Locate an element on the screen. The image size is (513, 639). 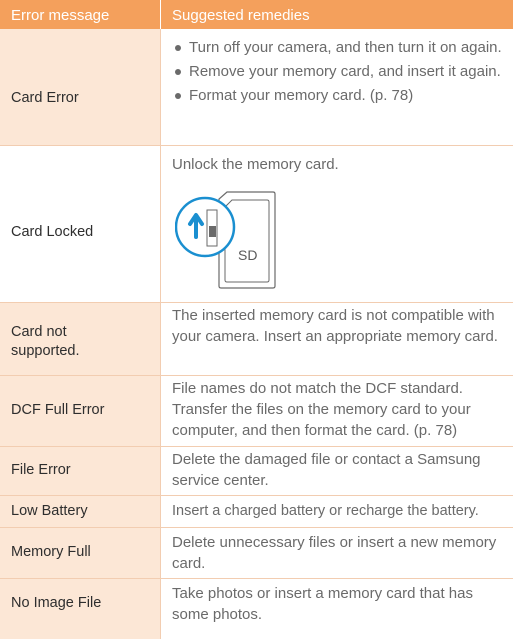
error-label: Card Error is located at coordinates (80, 87).